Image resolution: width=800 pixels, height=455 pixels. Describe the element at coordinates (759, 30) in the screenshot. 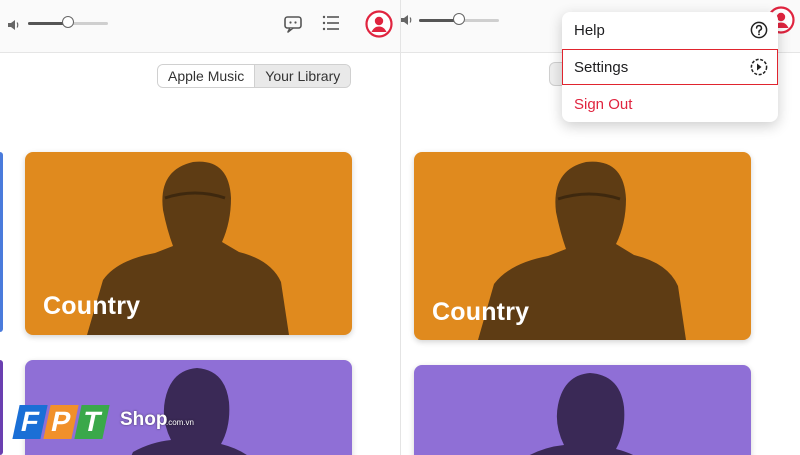

I see `help-circle-icon` at that location.